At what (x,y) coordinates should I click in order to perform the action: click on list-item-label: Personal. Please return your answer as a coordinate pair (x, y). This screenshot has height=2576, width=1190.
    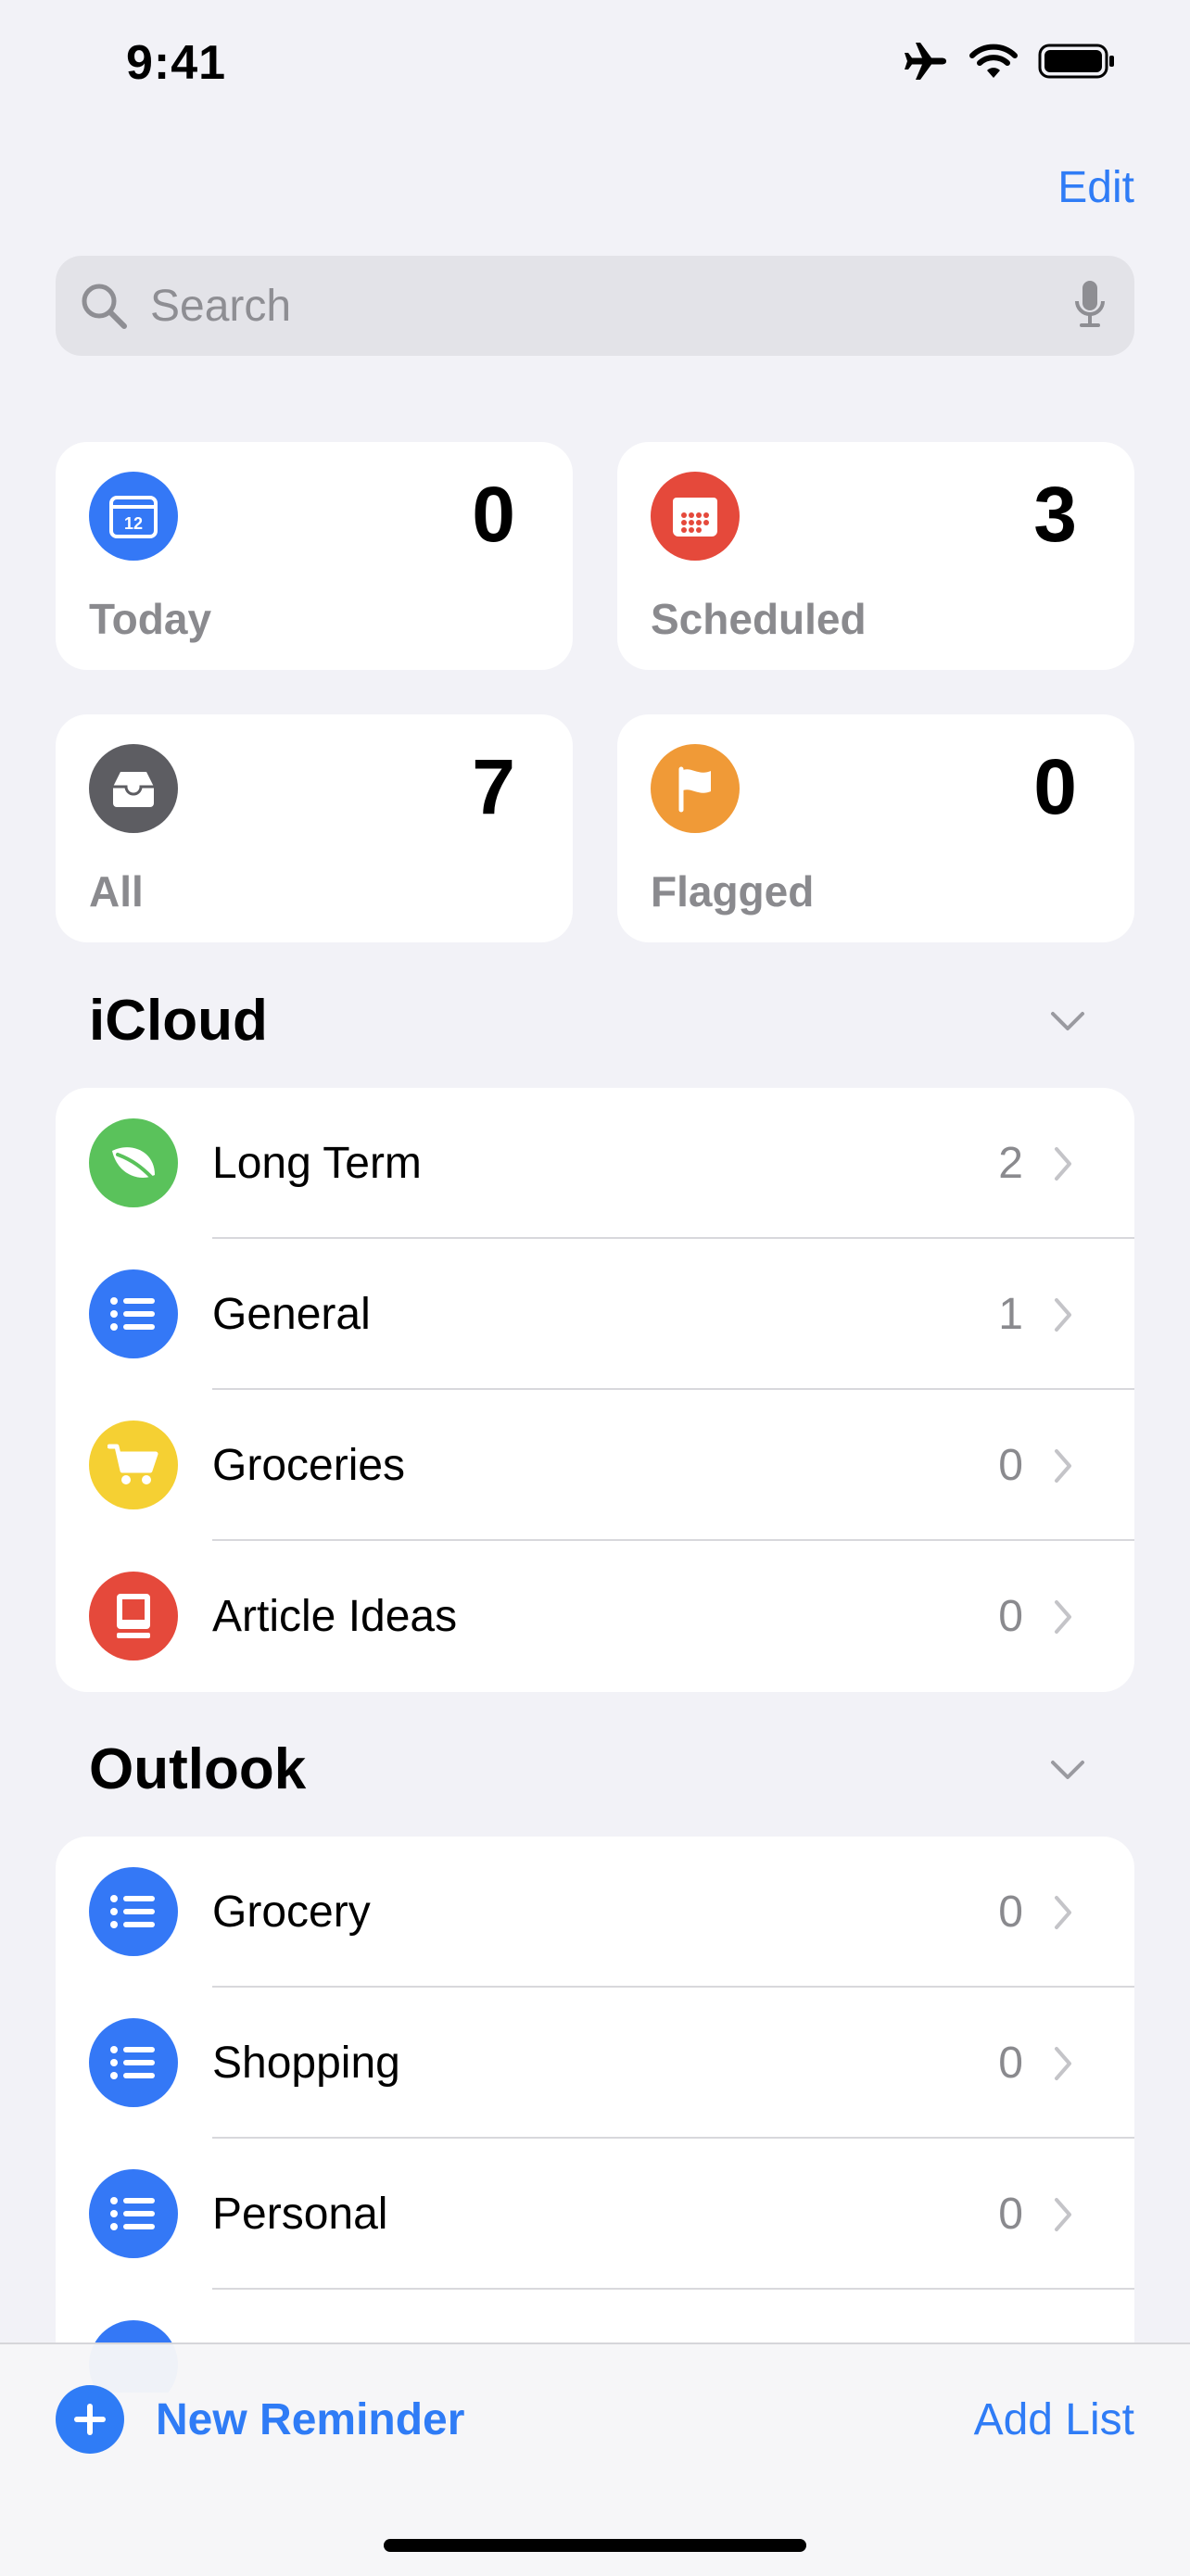
    Looking at the image, I should click on (300, 2215).